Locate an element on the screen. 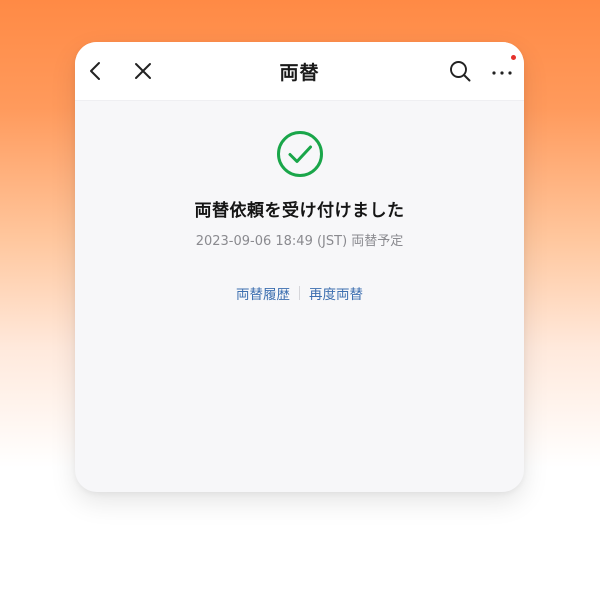  search-icon is located at coordinates (460, 71).